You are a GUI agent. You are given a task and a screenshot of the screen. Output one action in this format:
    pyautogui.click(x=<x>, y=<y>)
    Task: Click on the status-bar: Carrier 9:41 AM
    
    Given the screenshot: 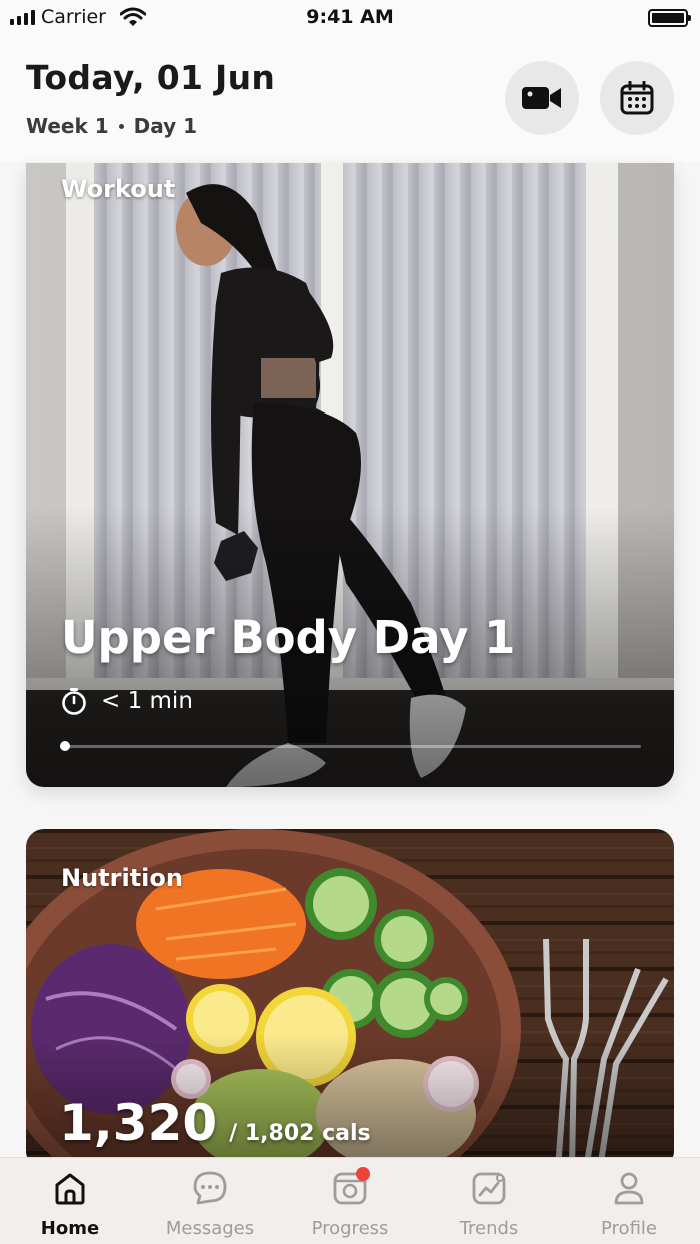 What is the action you would take?
    pyautogui.click(x=350, y=17)
    